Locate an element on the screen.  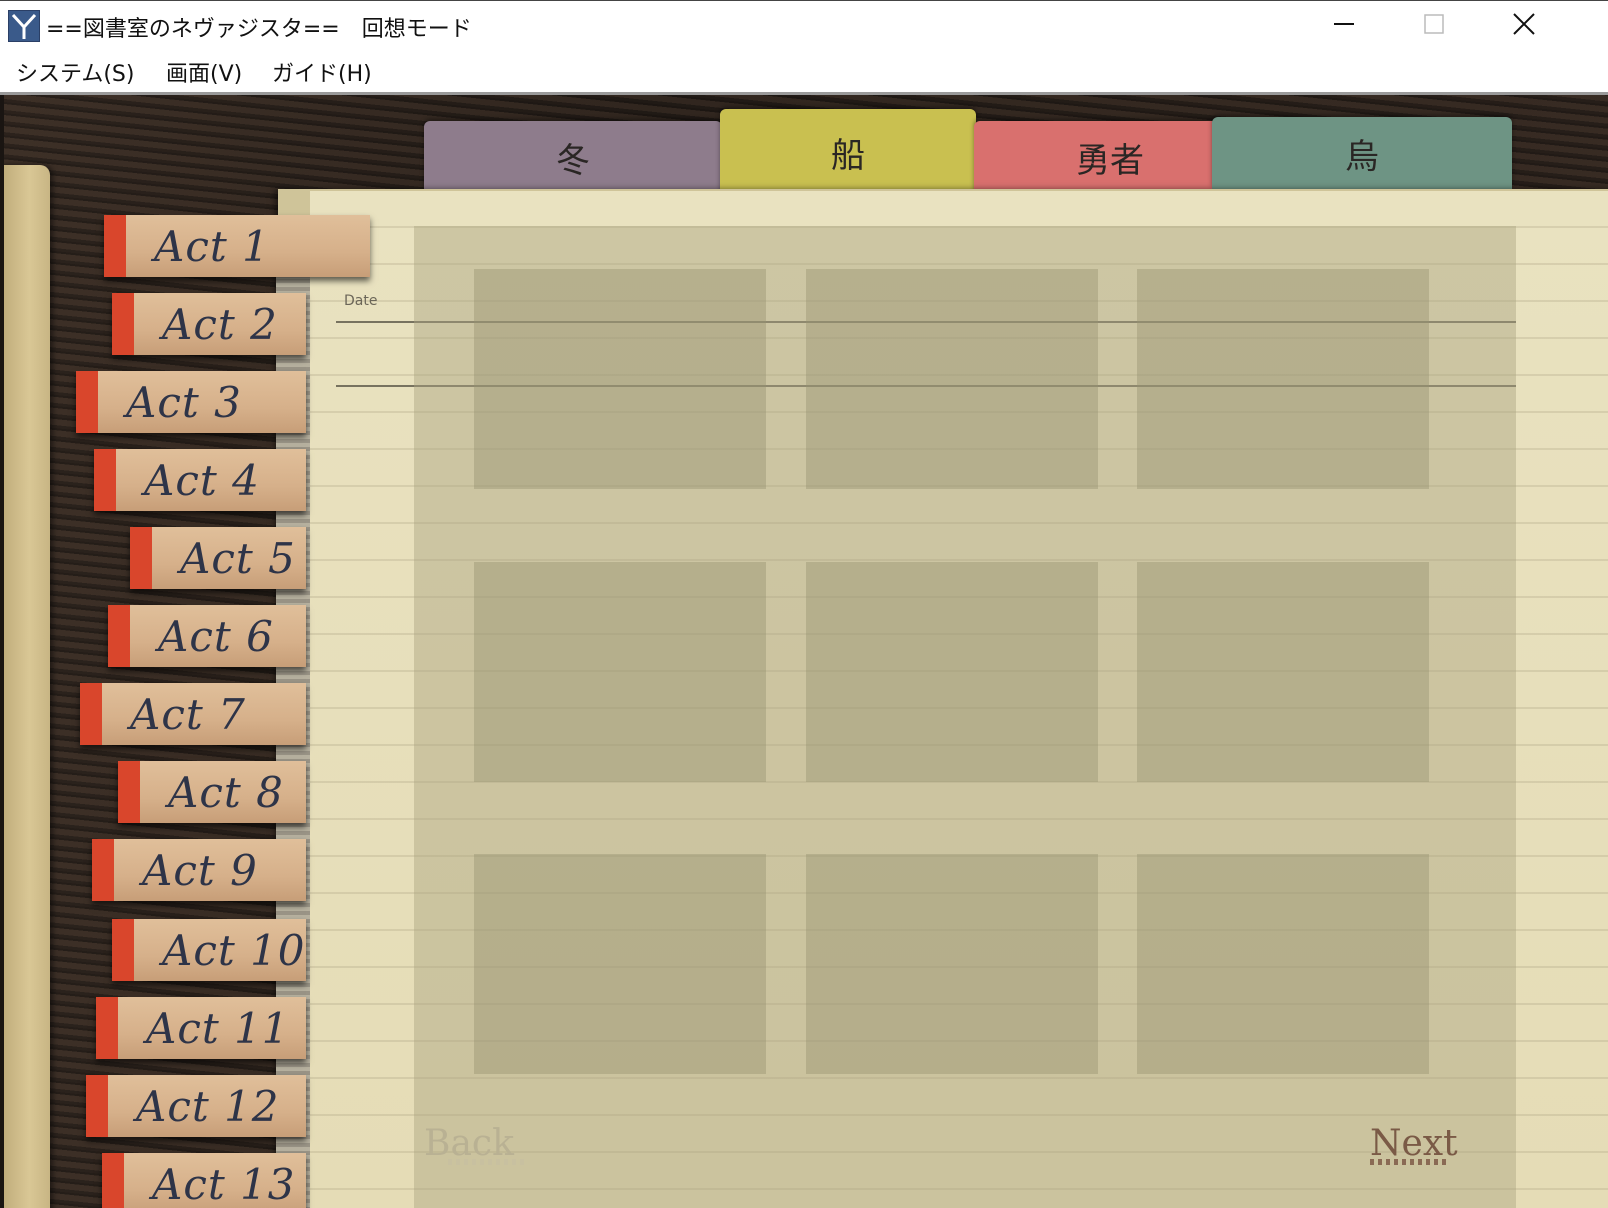
menu-guide: ガイド(H) is located at coordinates (322, 72).